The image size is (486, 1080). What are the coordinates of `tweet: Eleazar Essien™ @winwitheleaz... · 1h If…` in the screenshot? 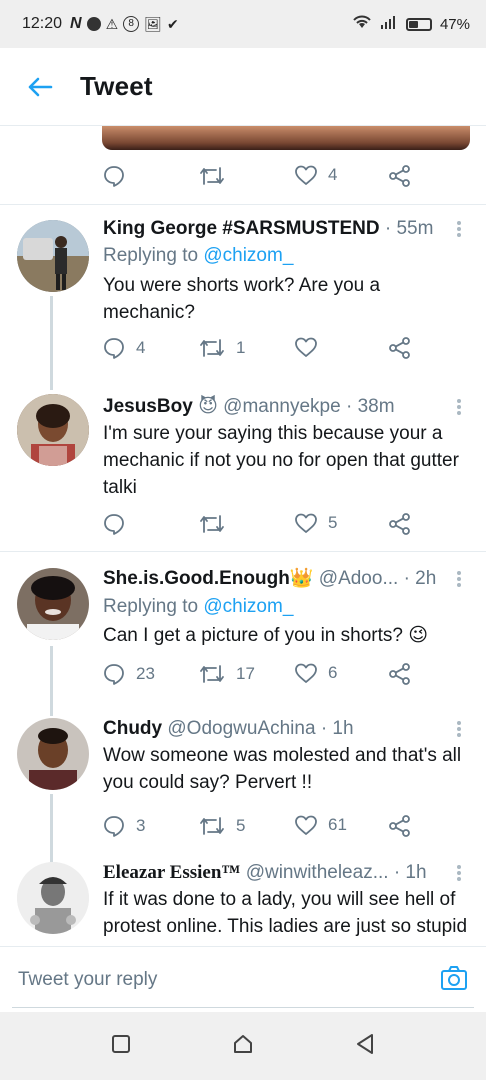 It's located at (243, 903).